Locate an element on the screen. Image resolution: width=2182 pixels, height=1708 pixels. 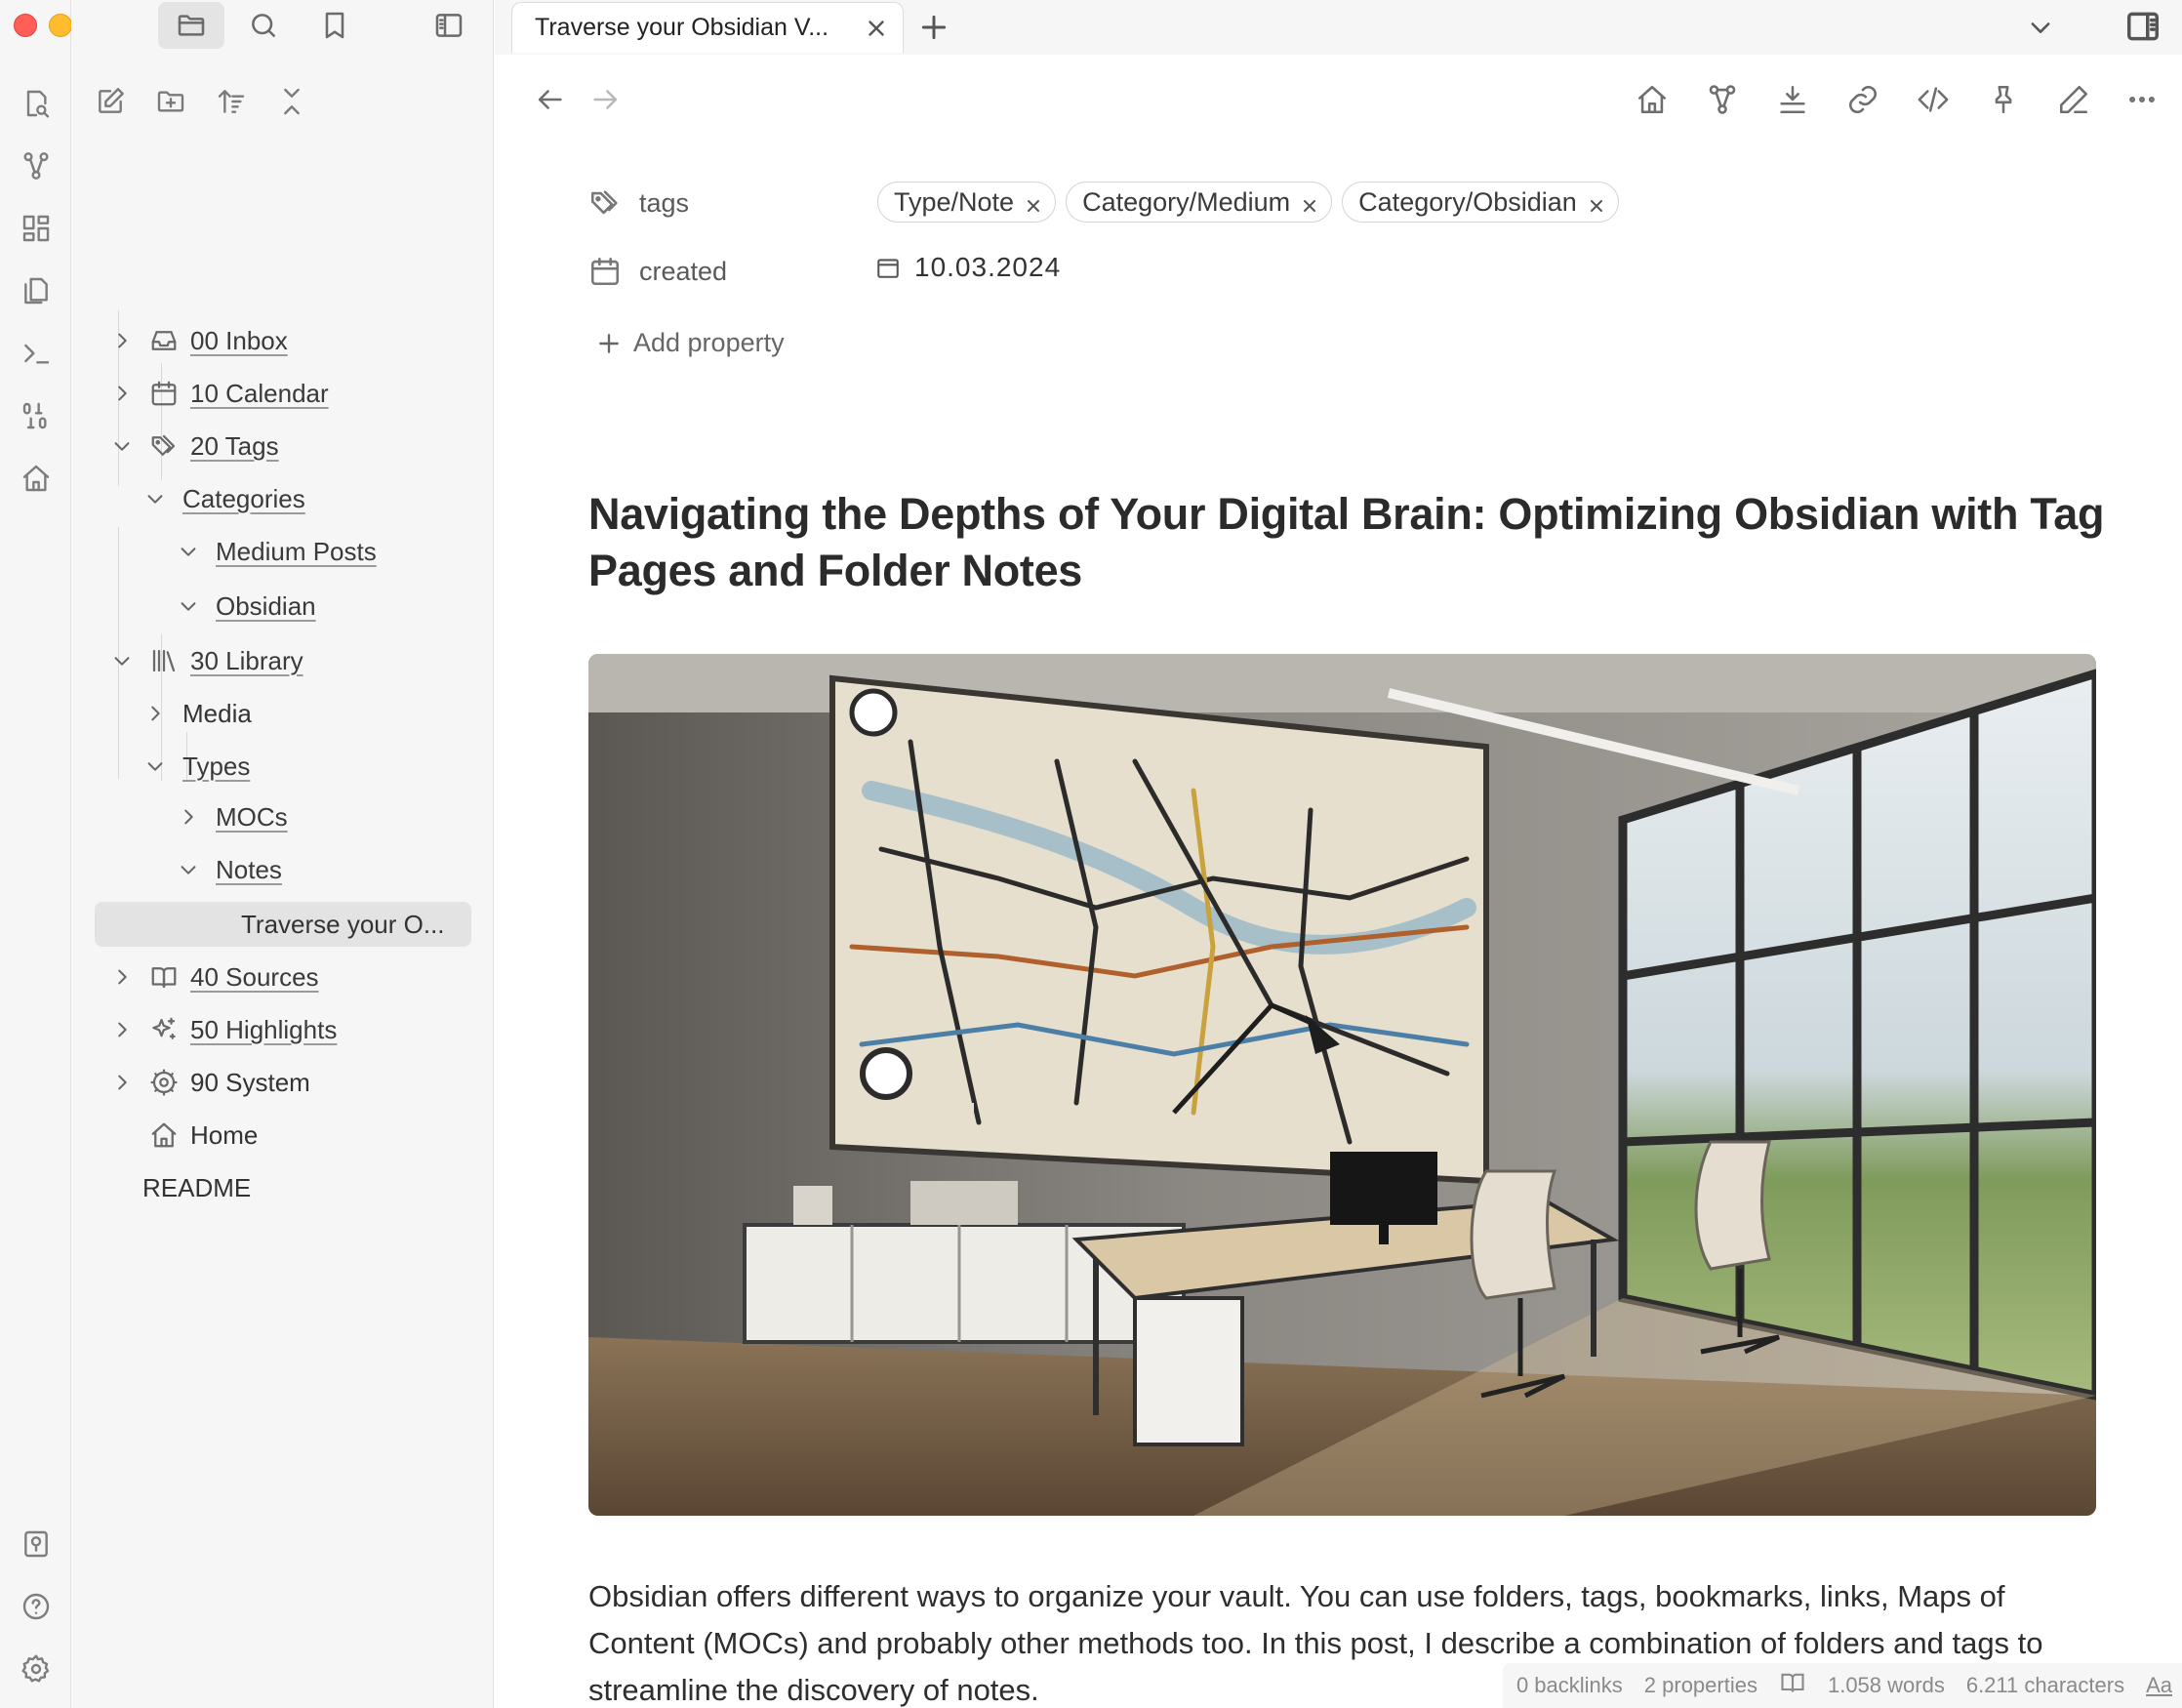
backlinks-count: 0 backlinks is located at coordinates (1569, 1685).